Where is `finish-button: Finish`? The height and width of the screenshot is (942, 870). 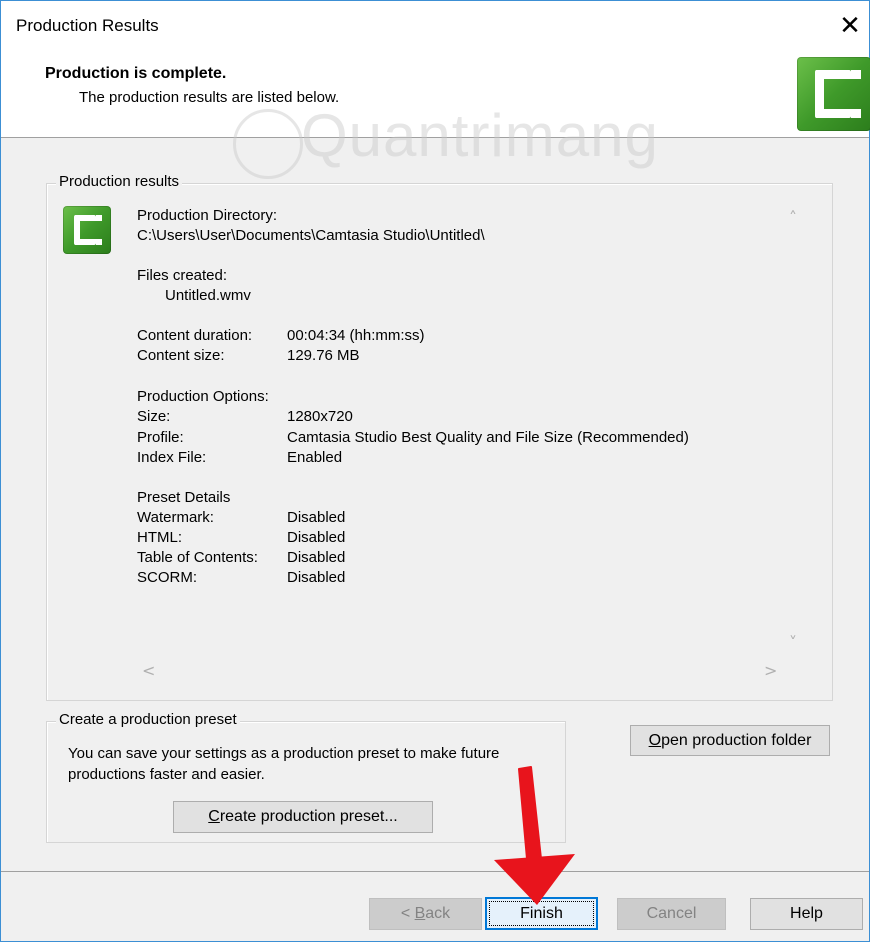 finish-button: Finish is located at coordinates (541, 913).